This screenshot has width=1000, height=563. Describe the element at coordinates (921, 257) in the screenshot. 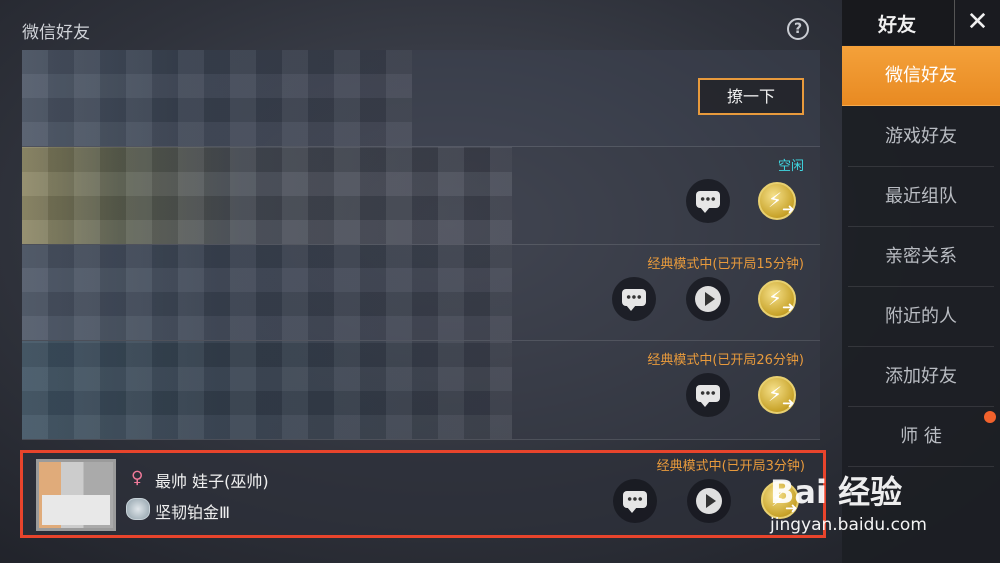

I see `sidebar-item-intimacy: 亲密关系` at that location.